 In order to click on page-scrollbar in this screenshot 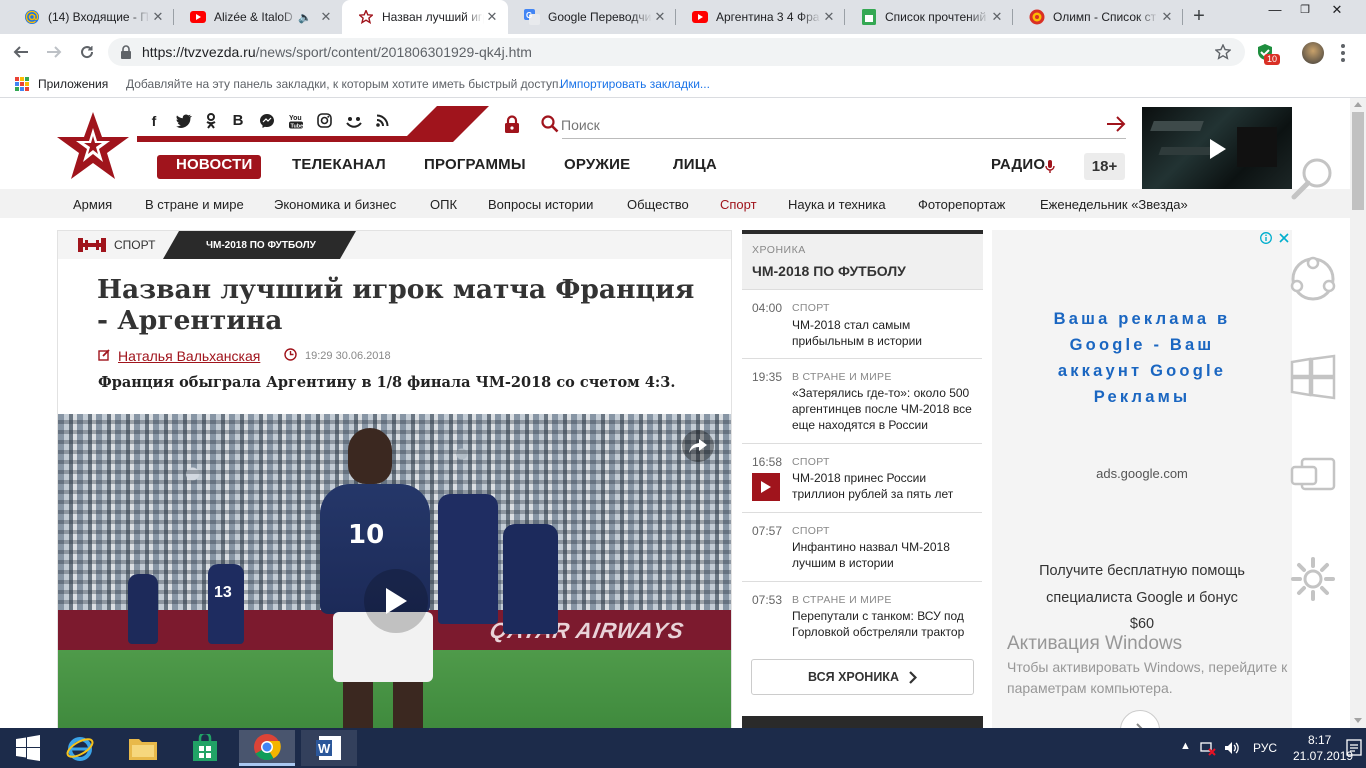, I will do `click(1358, 413)`.